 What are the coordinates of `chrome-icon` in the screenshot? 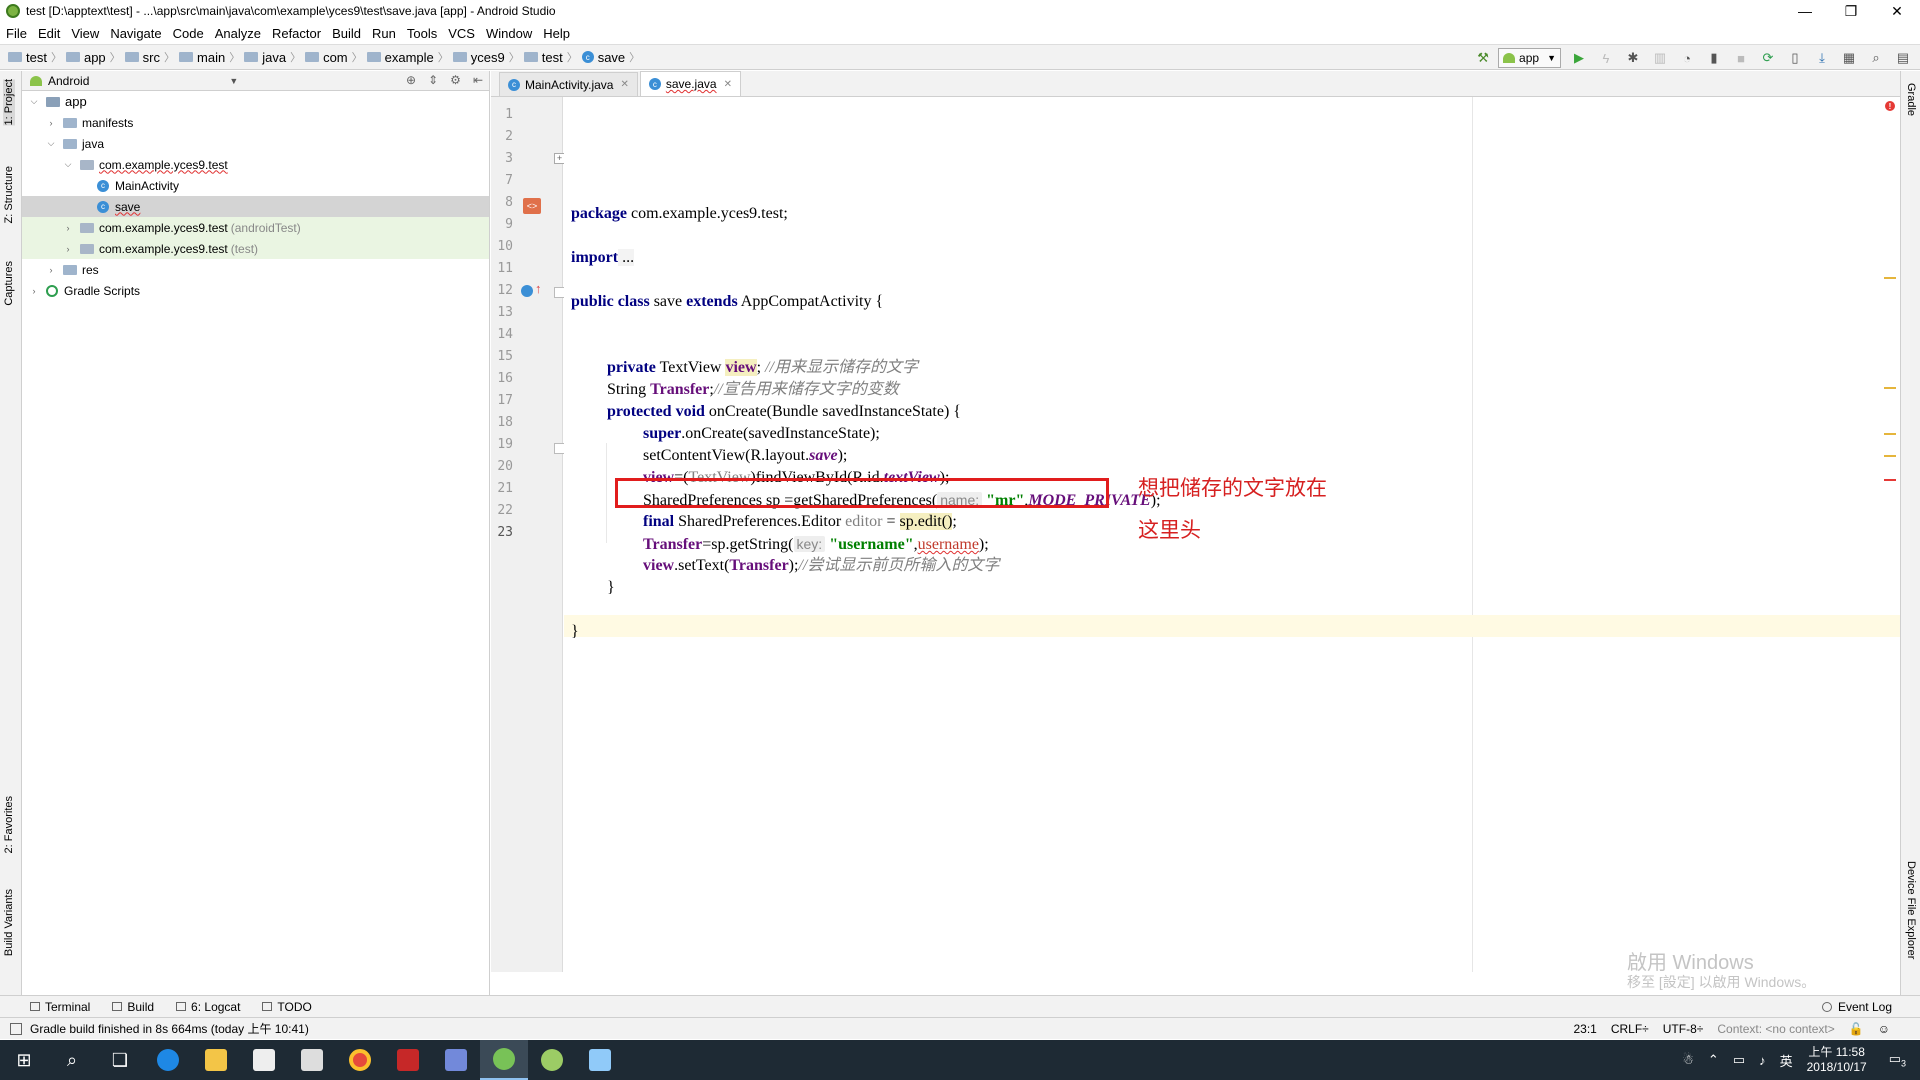 It's located at (360, 1060).